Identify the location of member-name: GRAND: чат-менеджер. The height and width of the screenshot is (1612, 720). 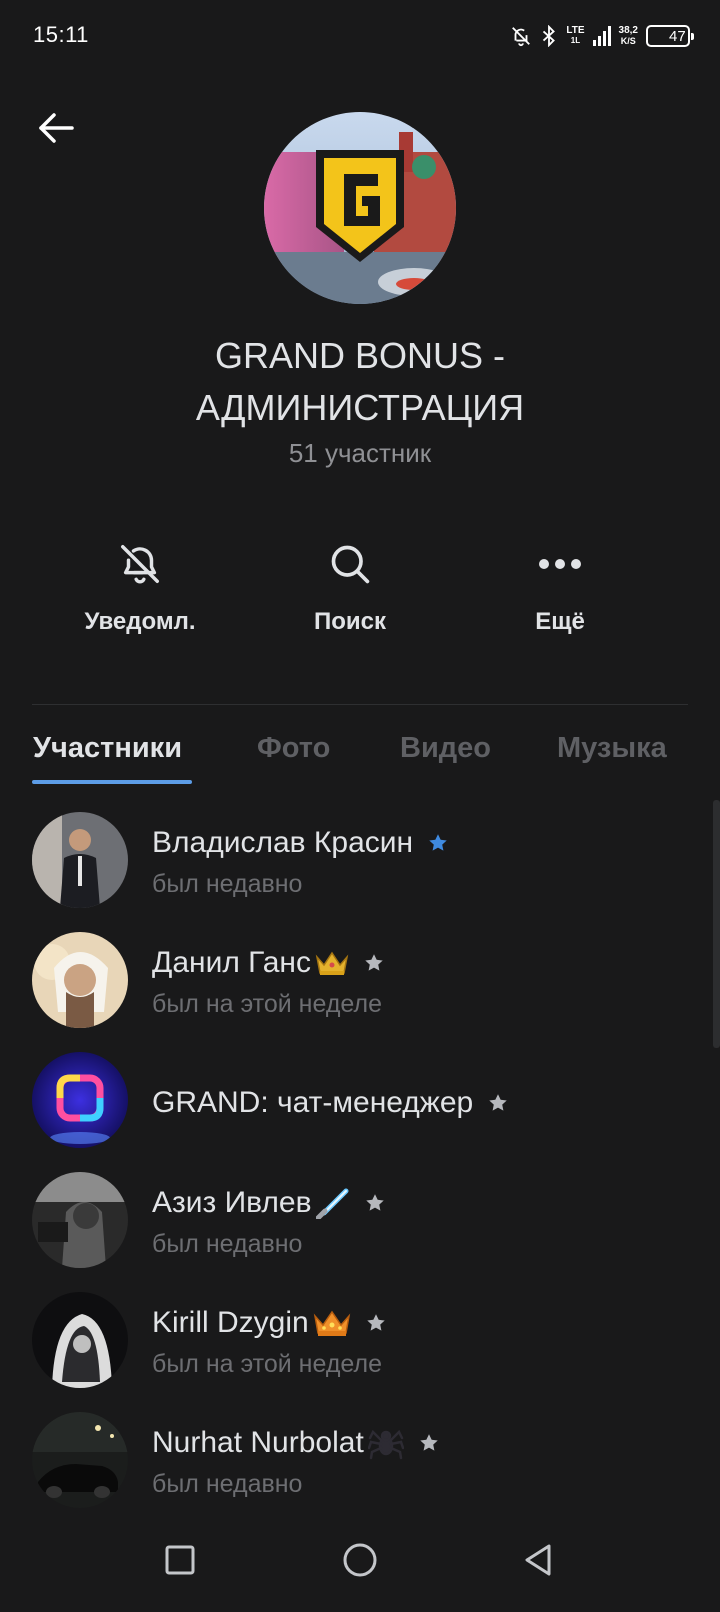
(330, 1103).